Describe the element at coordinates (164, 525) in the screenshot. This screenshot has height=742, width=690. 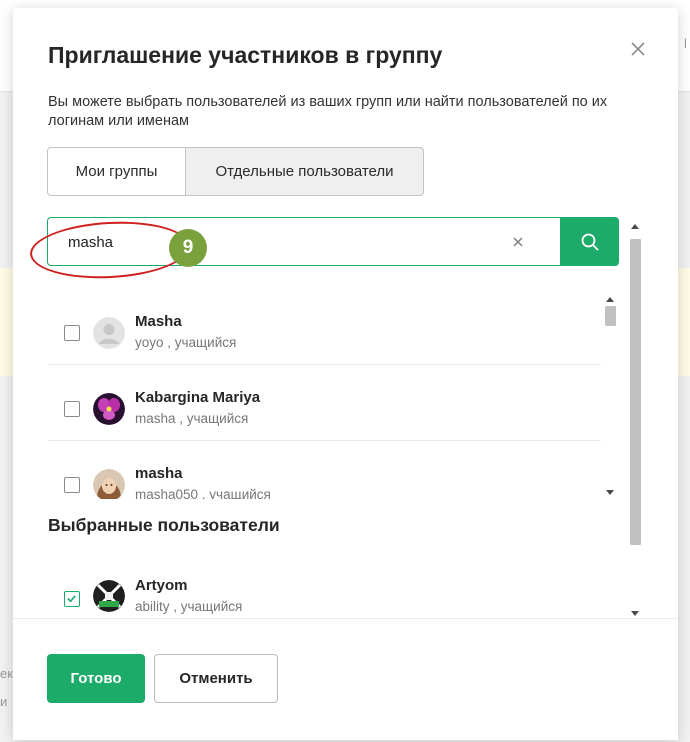
I see `selected-users-heading: Выбранные пользователи` at that location.